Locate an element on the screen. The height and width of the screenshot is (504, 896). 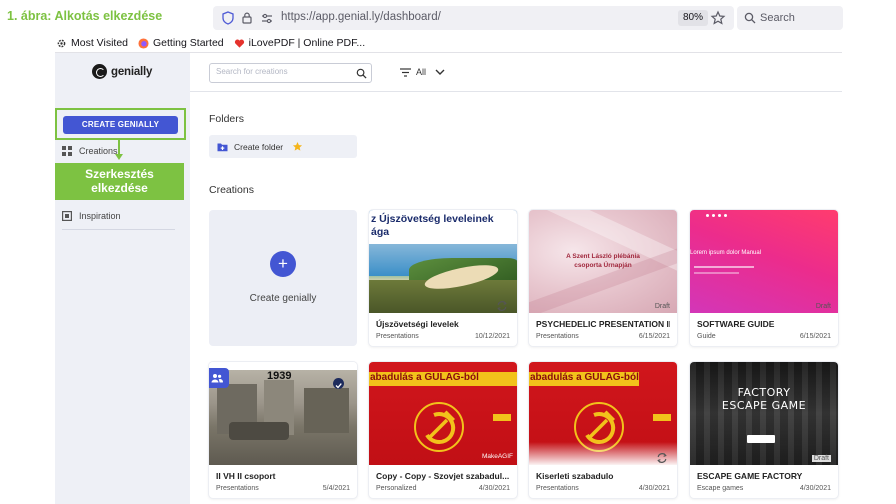
card-thumbnail: 1939 is located at coordinates (283, 413).